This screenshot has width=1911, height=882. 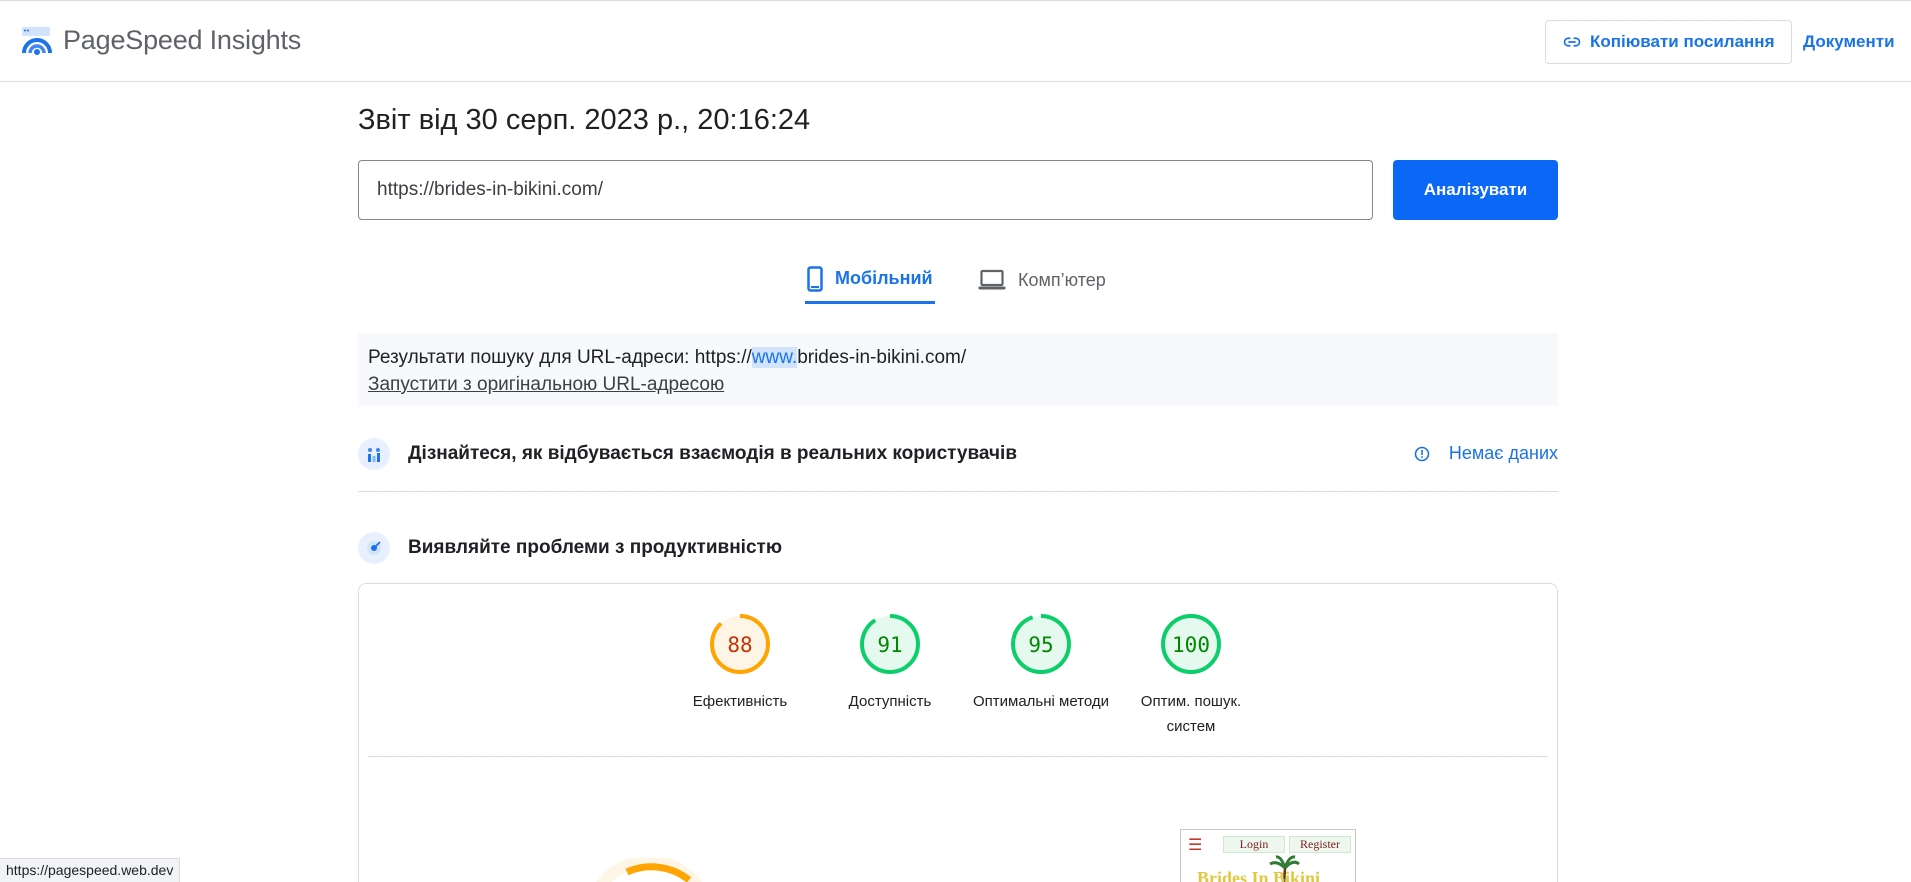 What do you see at coordinates (546, 385) in the screenshot?
I see `run-original-url-link: Запустити з оригінальною URL-адресою` at bounding box center [546, 385].